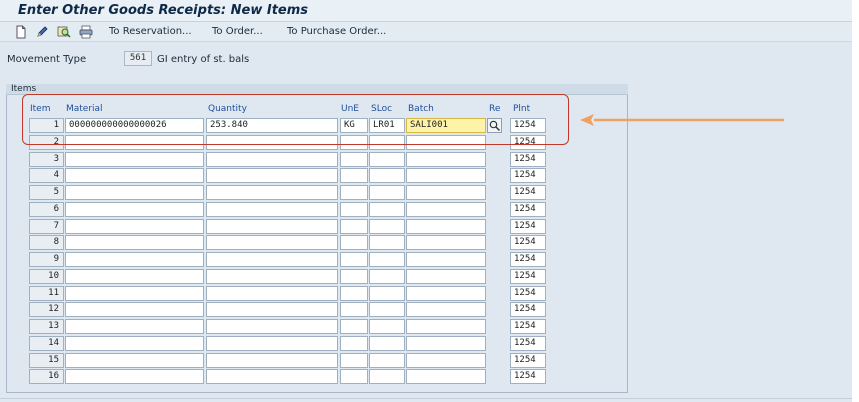  Describe the element at coordinates (64, 32) in the screenshot. I see `display-search-icon` at that location.